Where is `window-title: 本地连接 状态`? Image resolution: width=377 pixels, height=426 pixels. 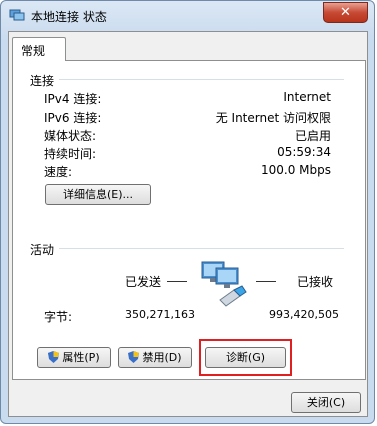 window-title: 本地连接 状态 is located at coordinates (69, 17).